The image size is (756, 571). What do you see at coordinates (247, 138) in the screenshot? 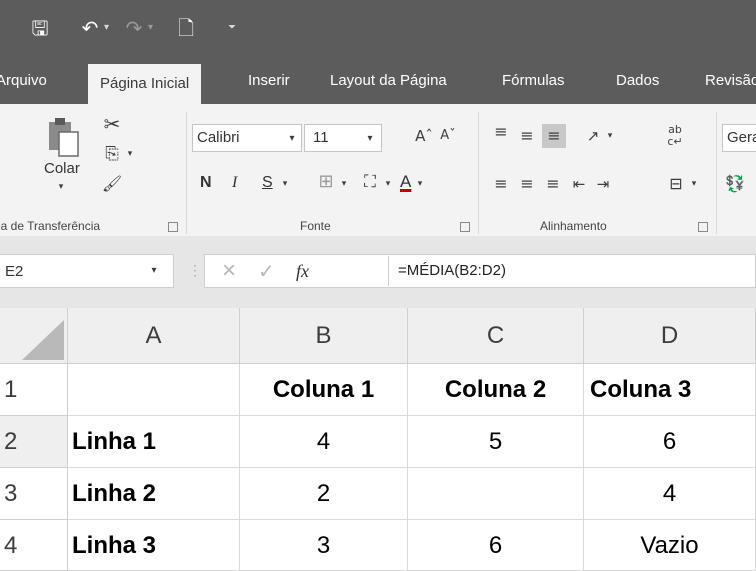
I see `font-name-box: Calibri ▾` at bounding box center [247, 138].